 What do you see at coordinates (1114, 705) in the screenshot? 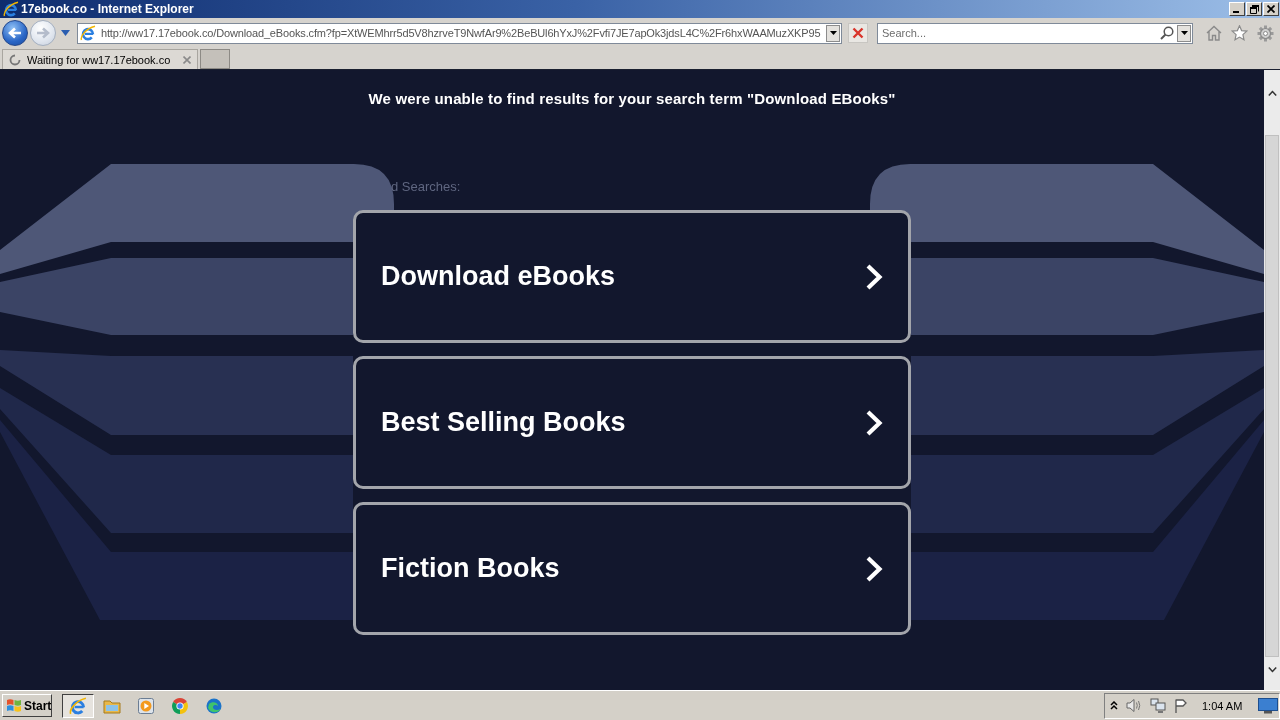
I see `double-caret-icon` at bounding box center [1114, 705].